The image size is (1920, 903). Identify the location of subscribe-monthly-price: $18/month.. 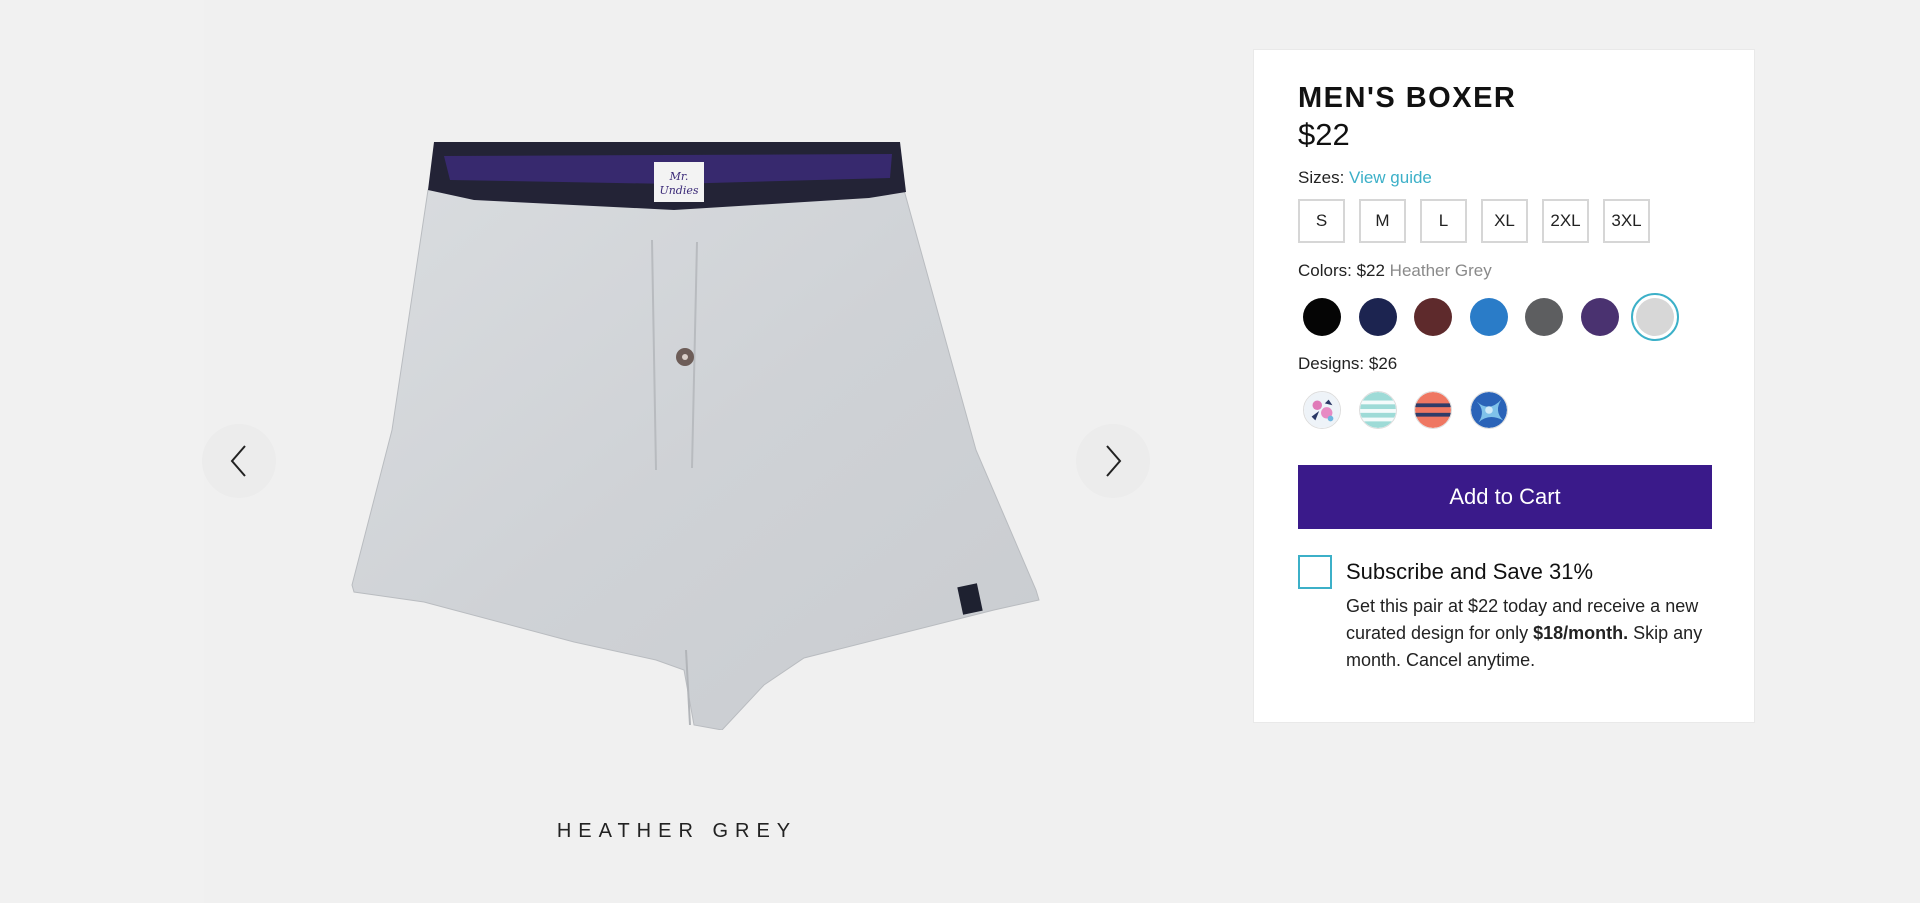
(1581, 633).